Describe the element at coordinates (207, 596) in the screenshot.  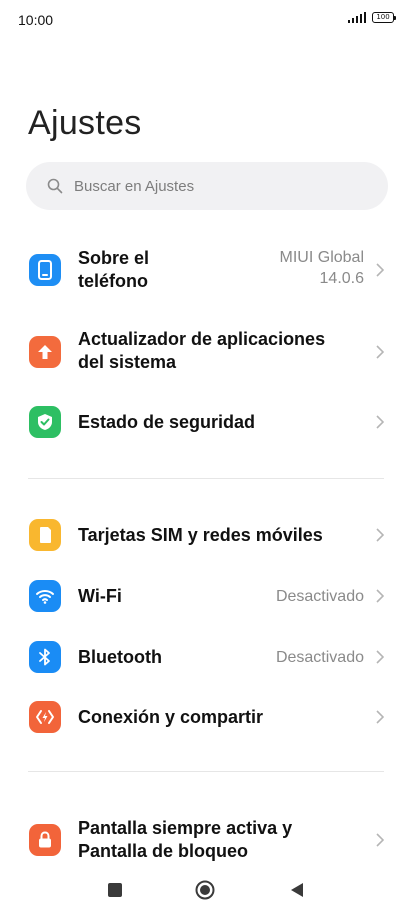
I see `setting-wifi: Wi-Fi Desactivado` at that location.